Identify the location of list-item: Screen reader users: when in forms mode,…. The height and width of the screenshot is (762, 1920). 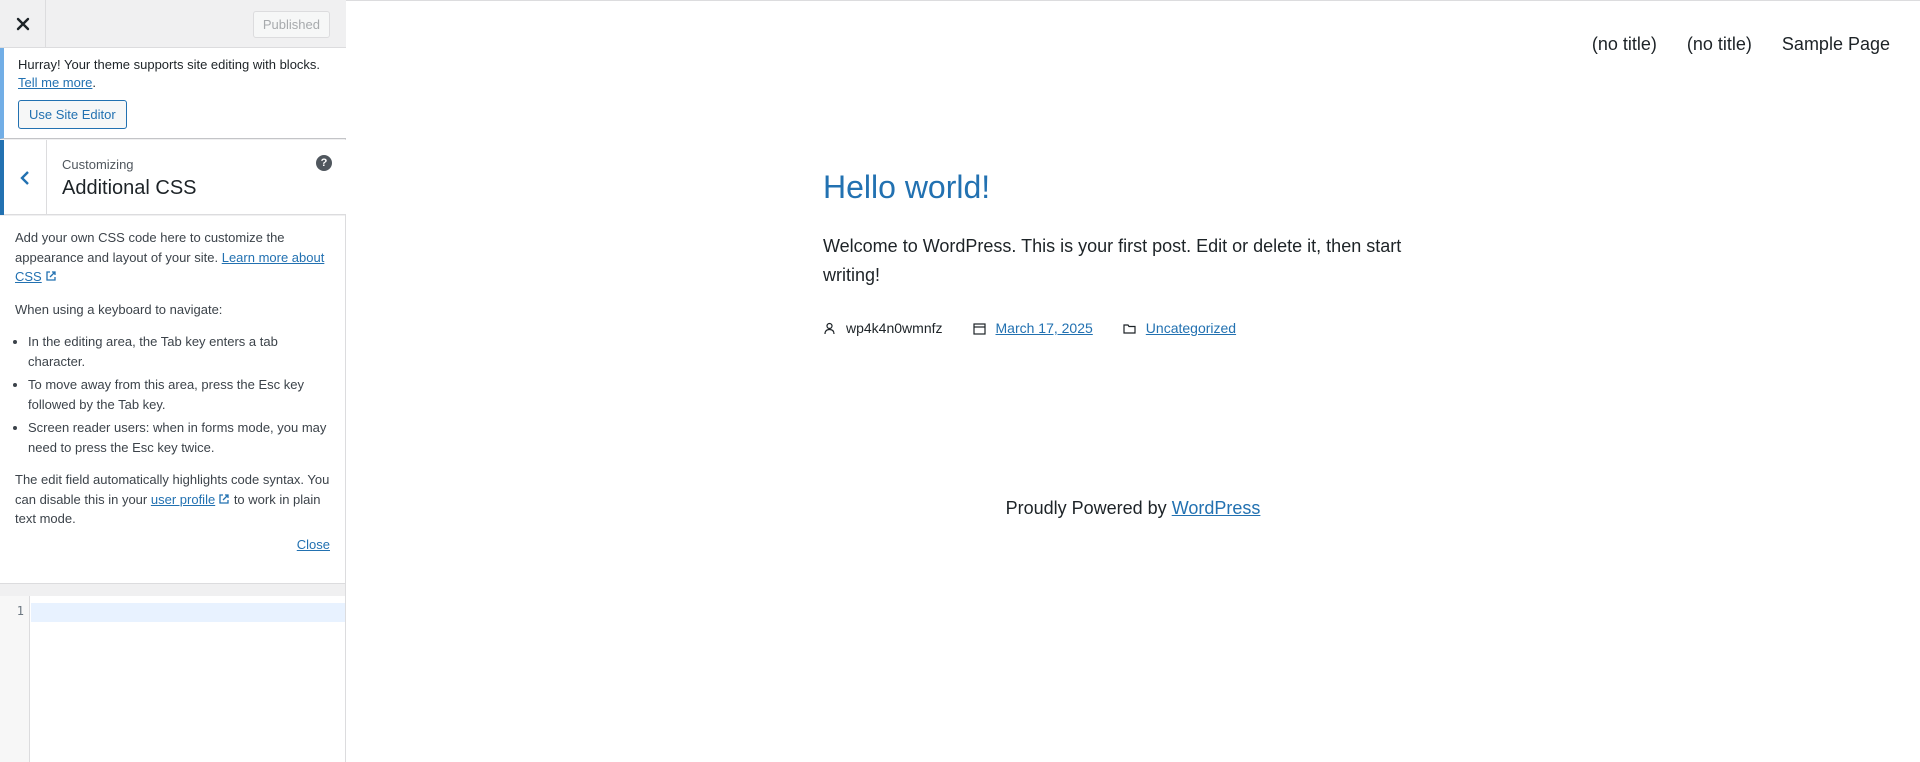
(179, 437).